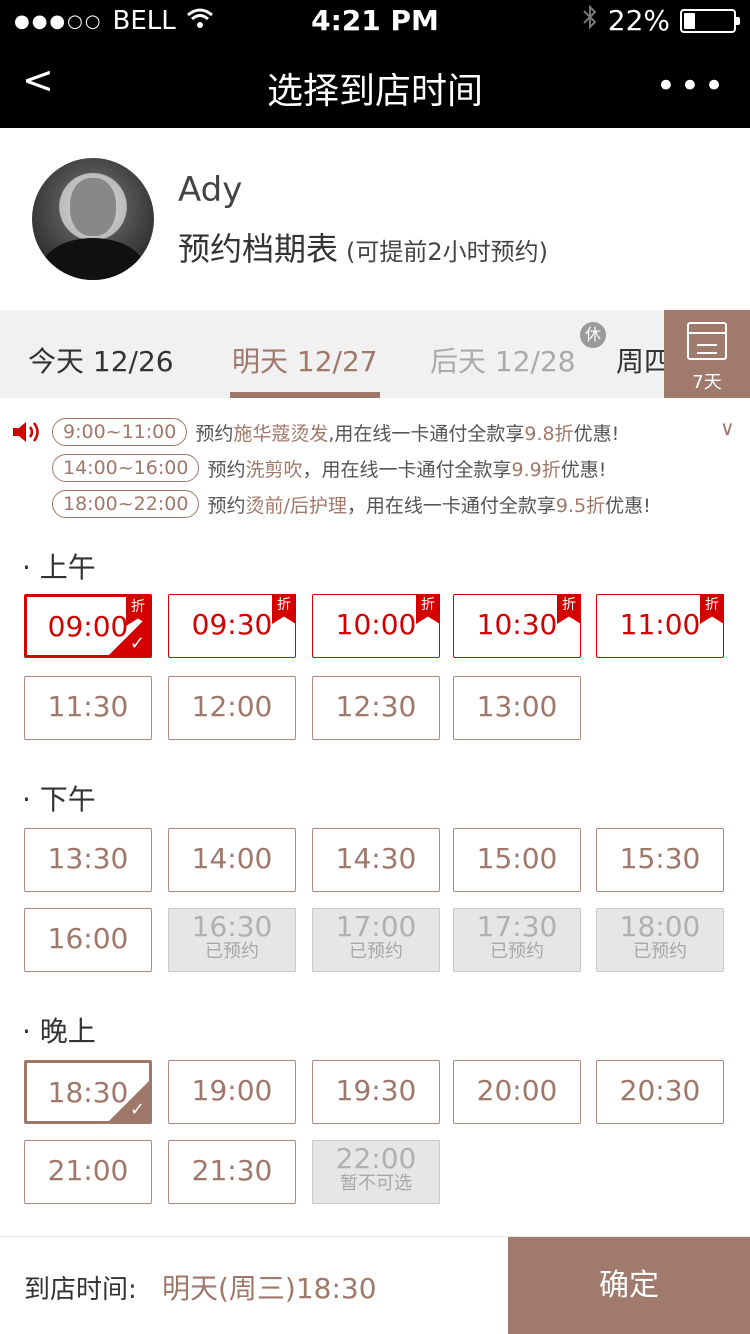  I want to click on time-slot: 12:00, so click(232, 708).